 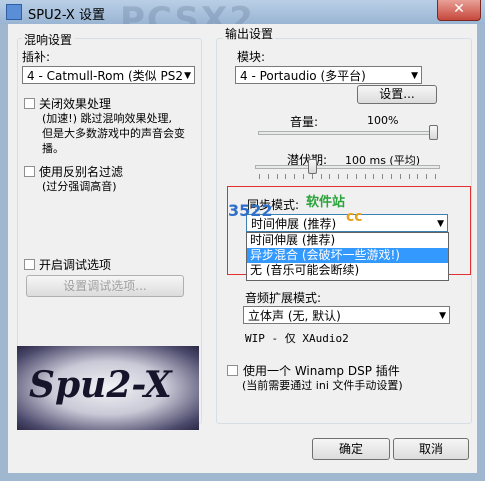 I want to click on volume-slider, so click(x=348, y=133).